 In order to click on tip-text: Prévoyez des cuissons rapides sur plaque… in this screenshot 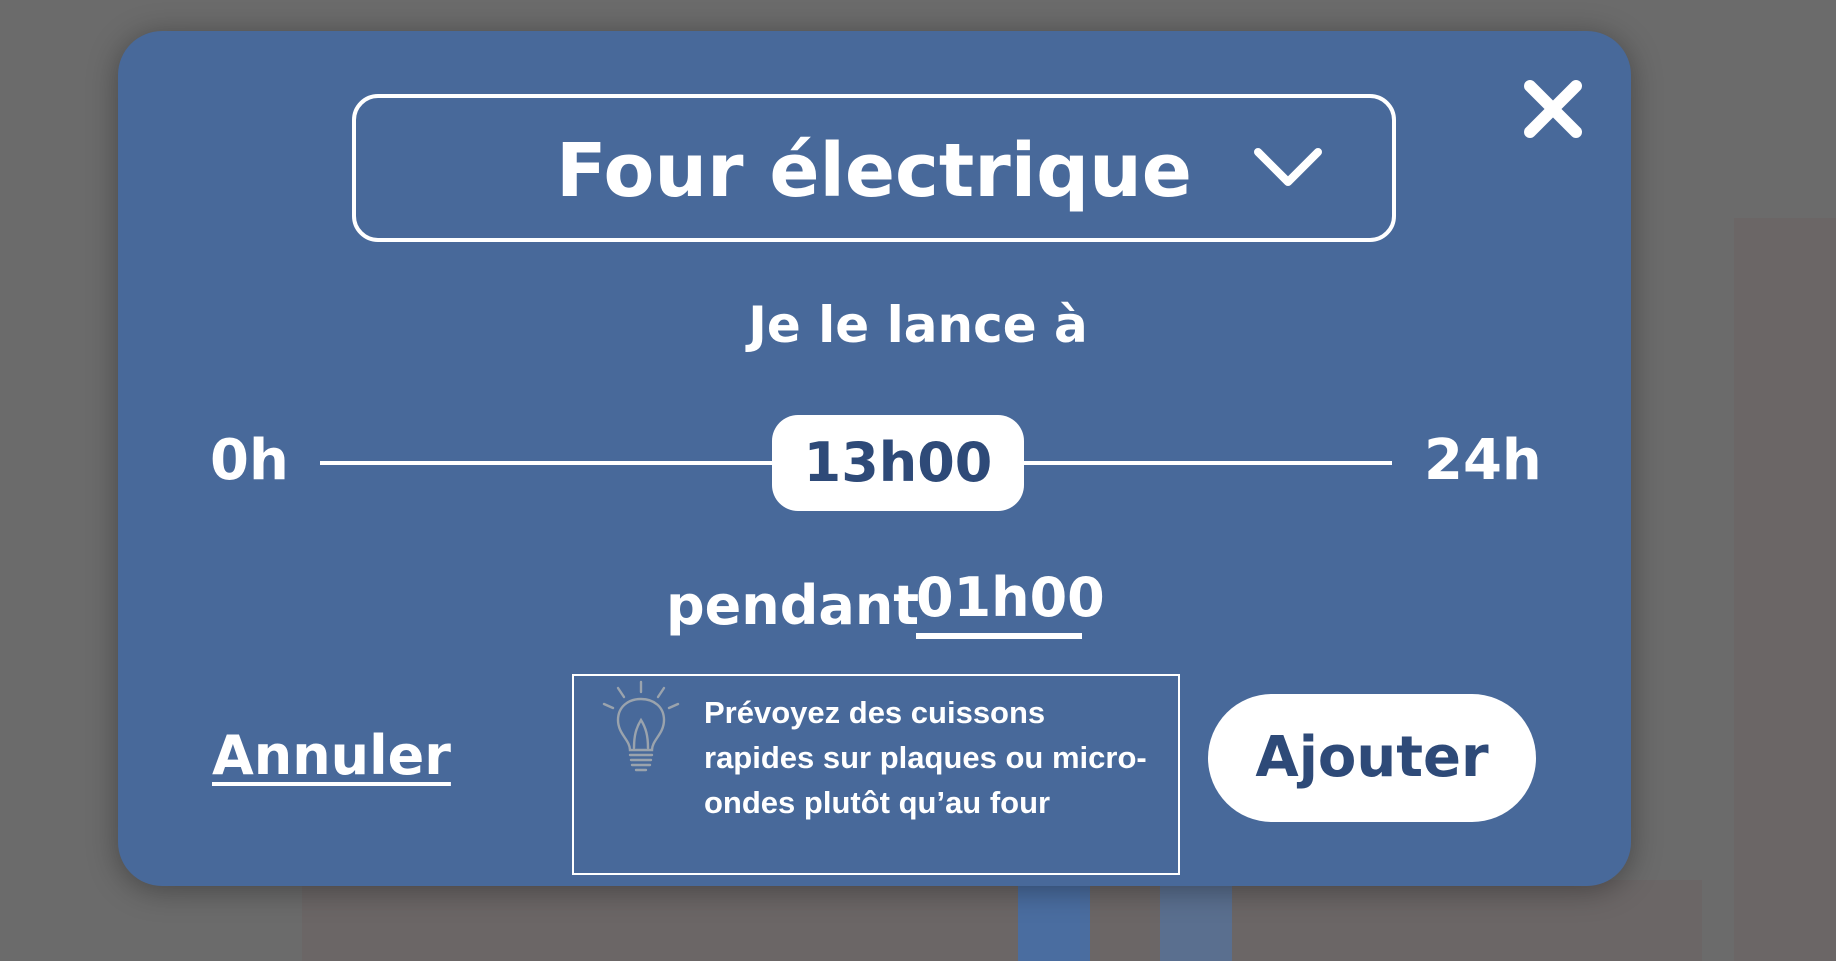, I will do `click(925, 757)`.